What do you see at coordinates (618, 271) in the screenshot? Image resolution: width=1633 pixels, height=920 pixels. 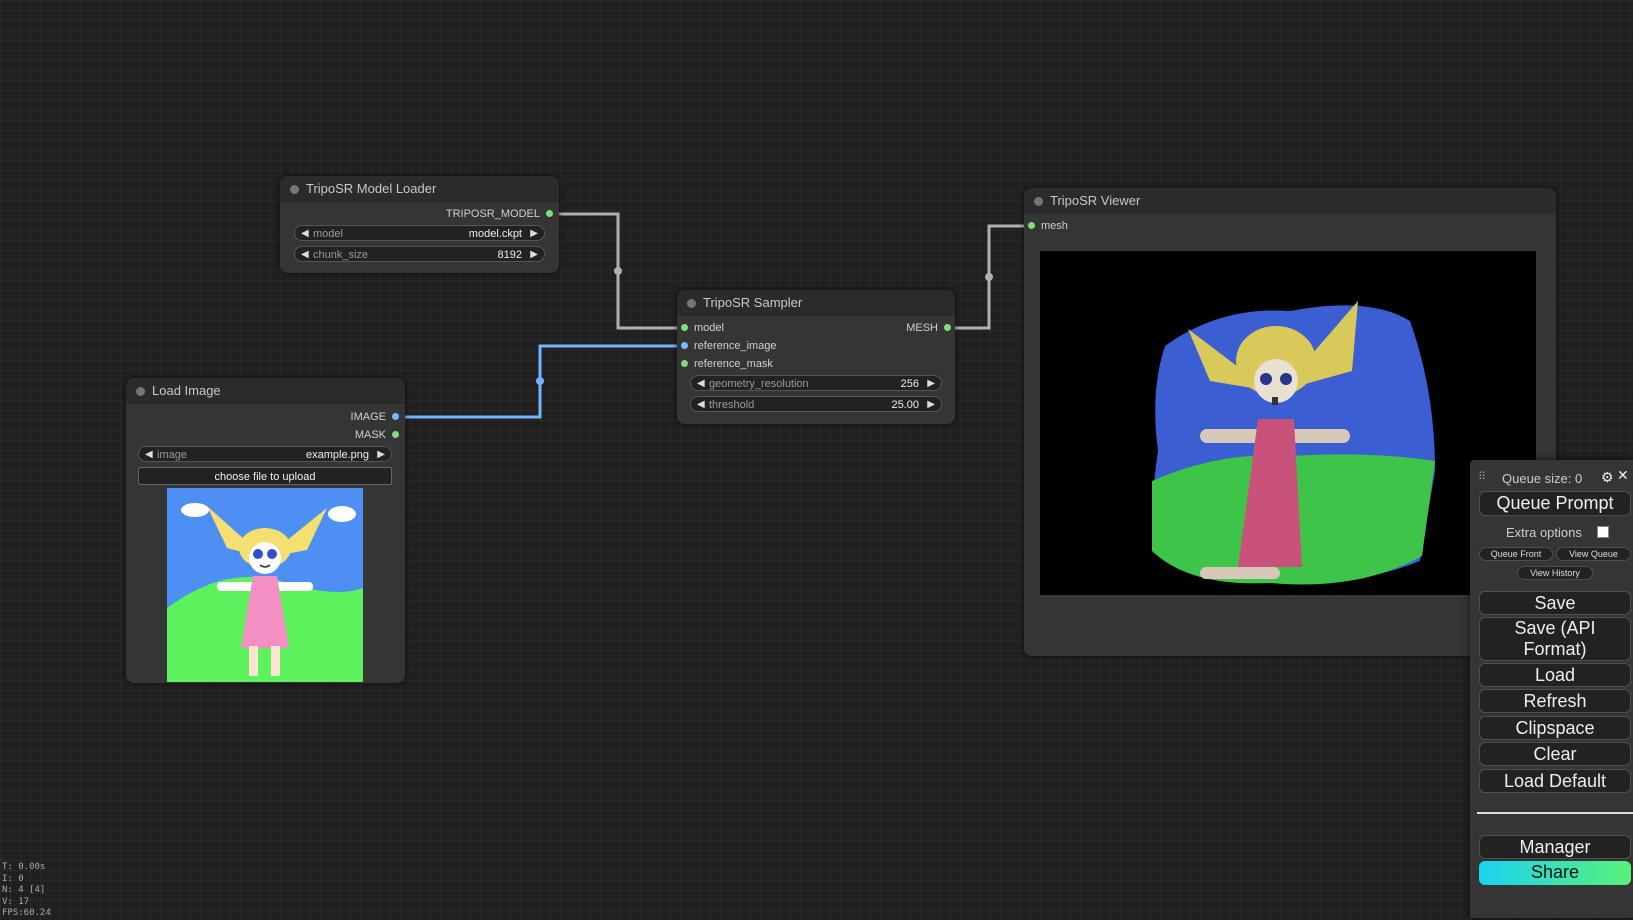 I see `link-model-midpoint` at bounding box center [618, 271].